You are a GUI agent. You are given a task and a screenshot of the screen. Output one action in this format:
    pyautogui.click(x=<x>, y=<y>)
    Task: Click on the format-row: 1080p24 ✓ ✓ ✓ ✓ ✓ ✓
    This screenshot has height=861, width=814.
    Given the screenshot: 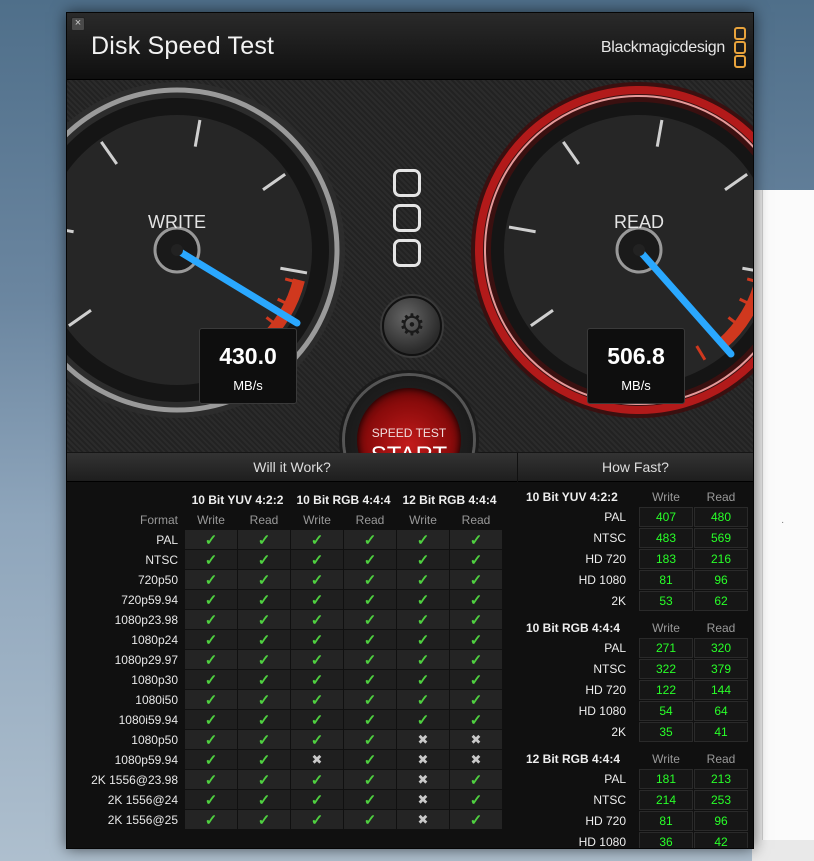 What is the action you would take?
    pyautogui.click(x=288, y=639)
    